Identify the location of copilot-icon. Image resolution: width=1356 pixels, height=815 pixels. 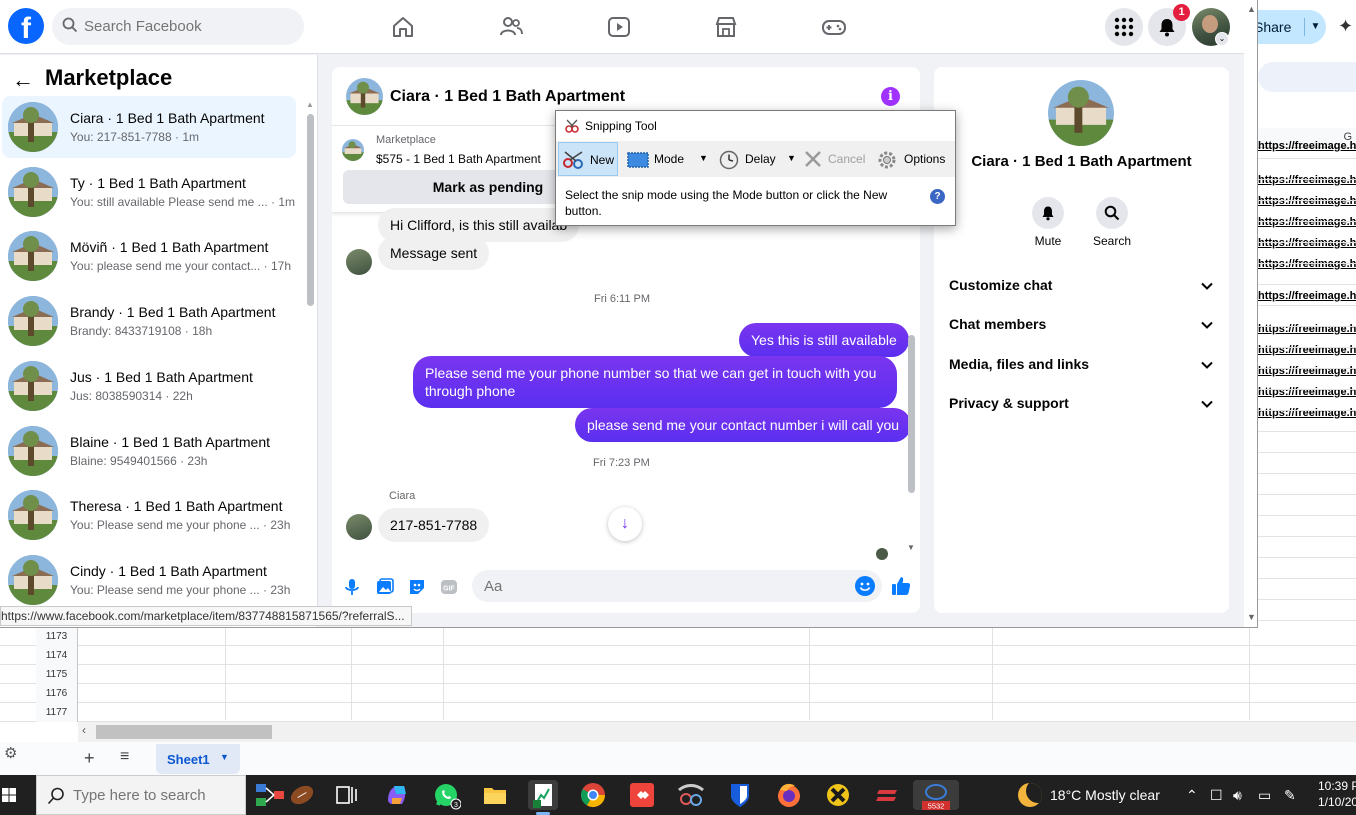
(397, 795).